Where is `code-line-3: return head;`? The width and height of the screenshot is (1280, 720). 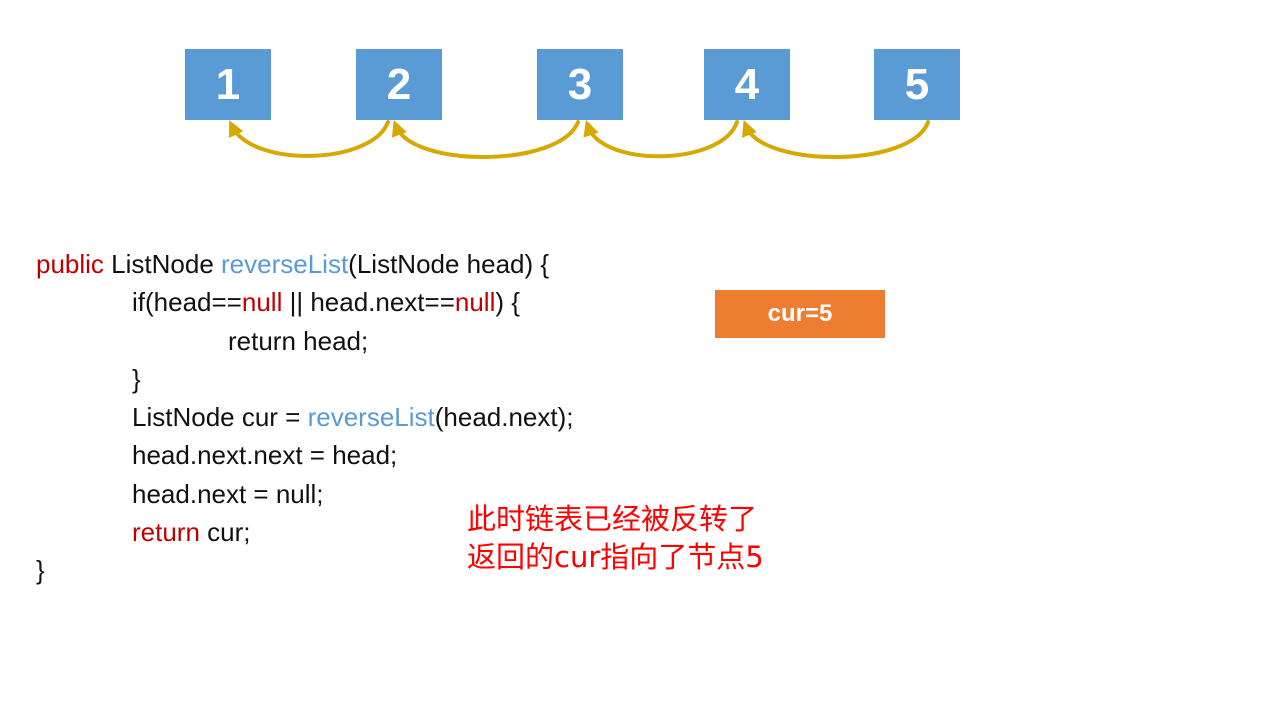
code-line-3: return head; is located at coordinates (298, 340).